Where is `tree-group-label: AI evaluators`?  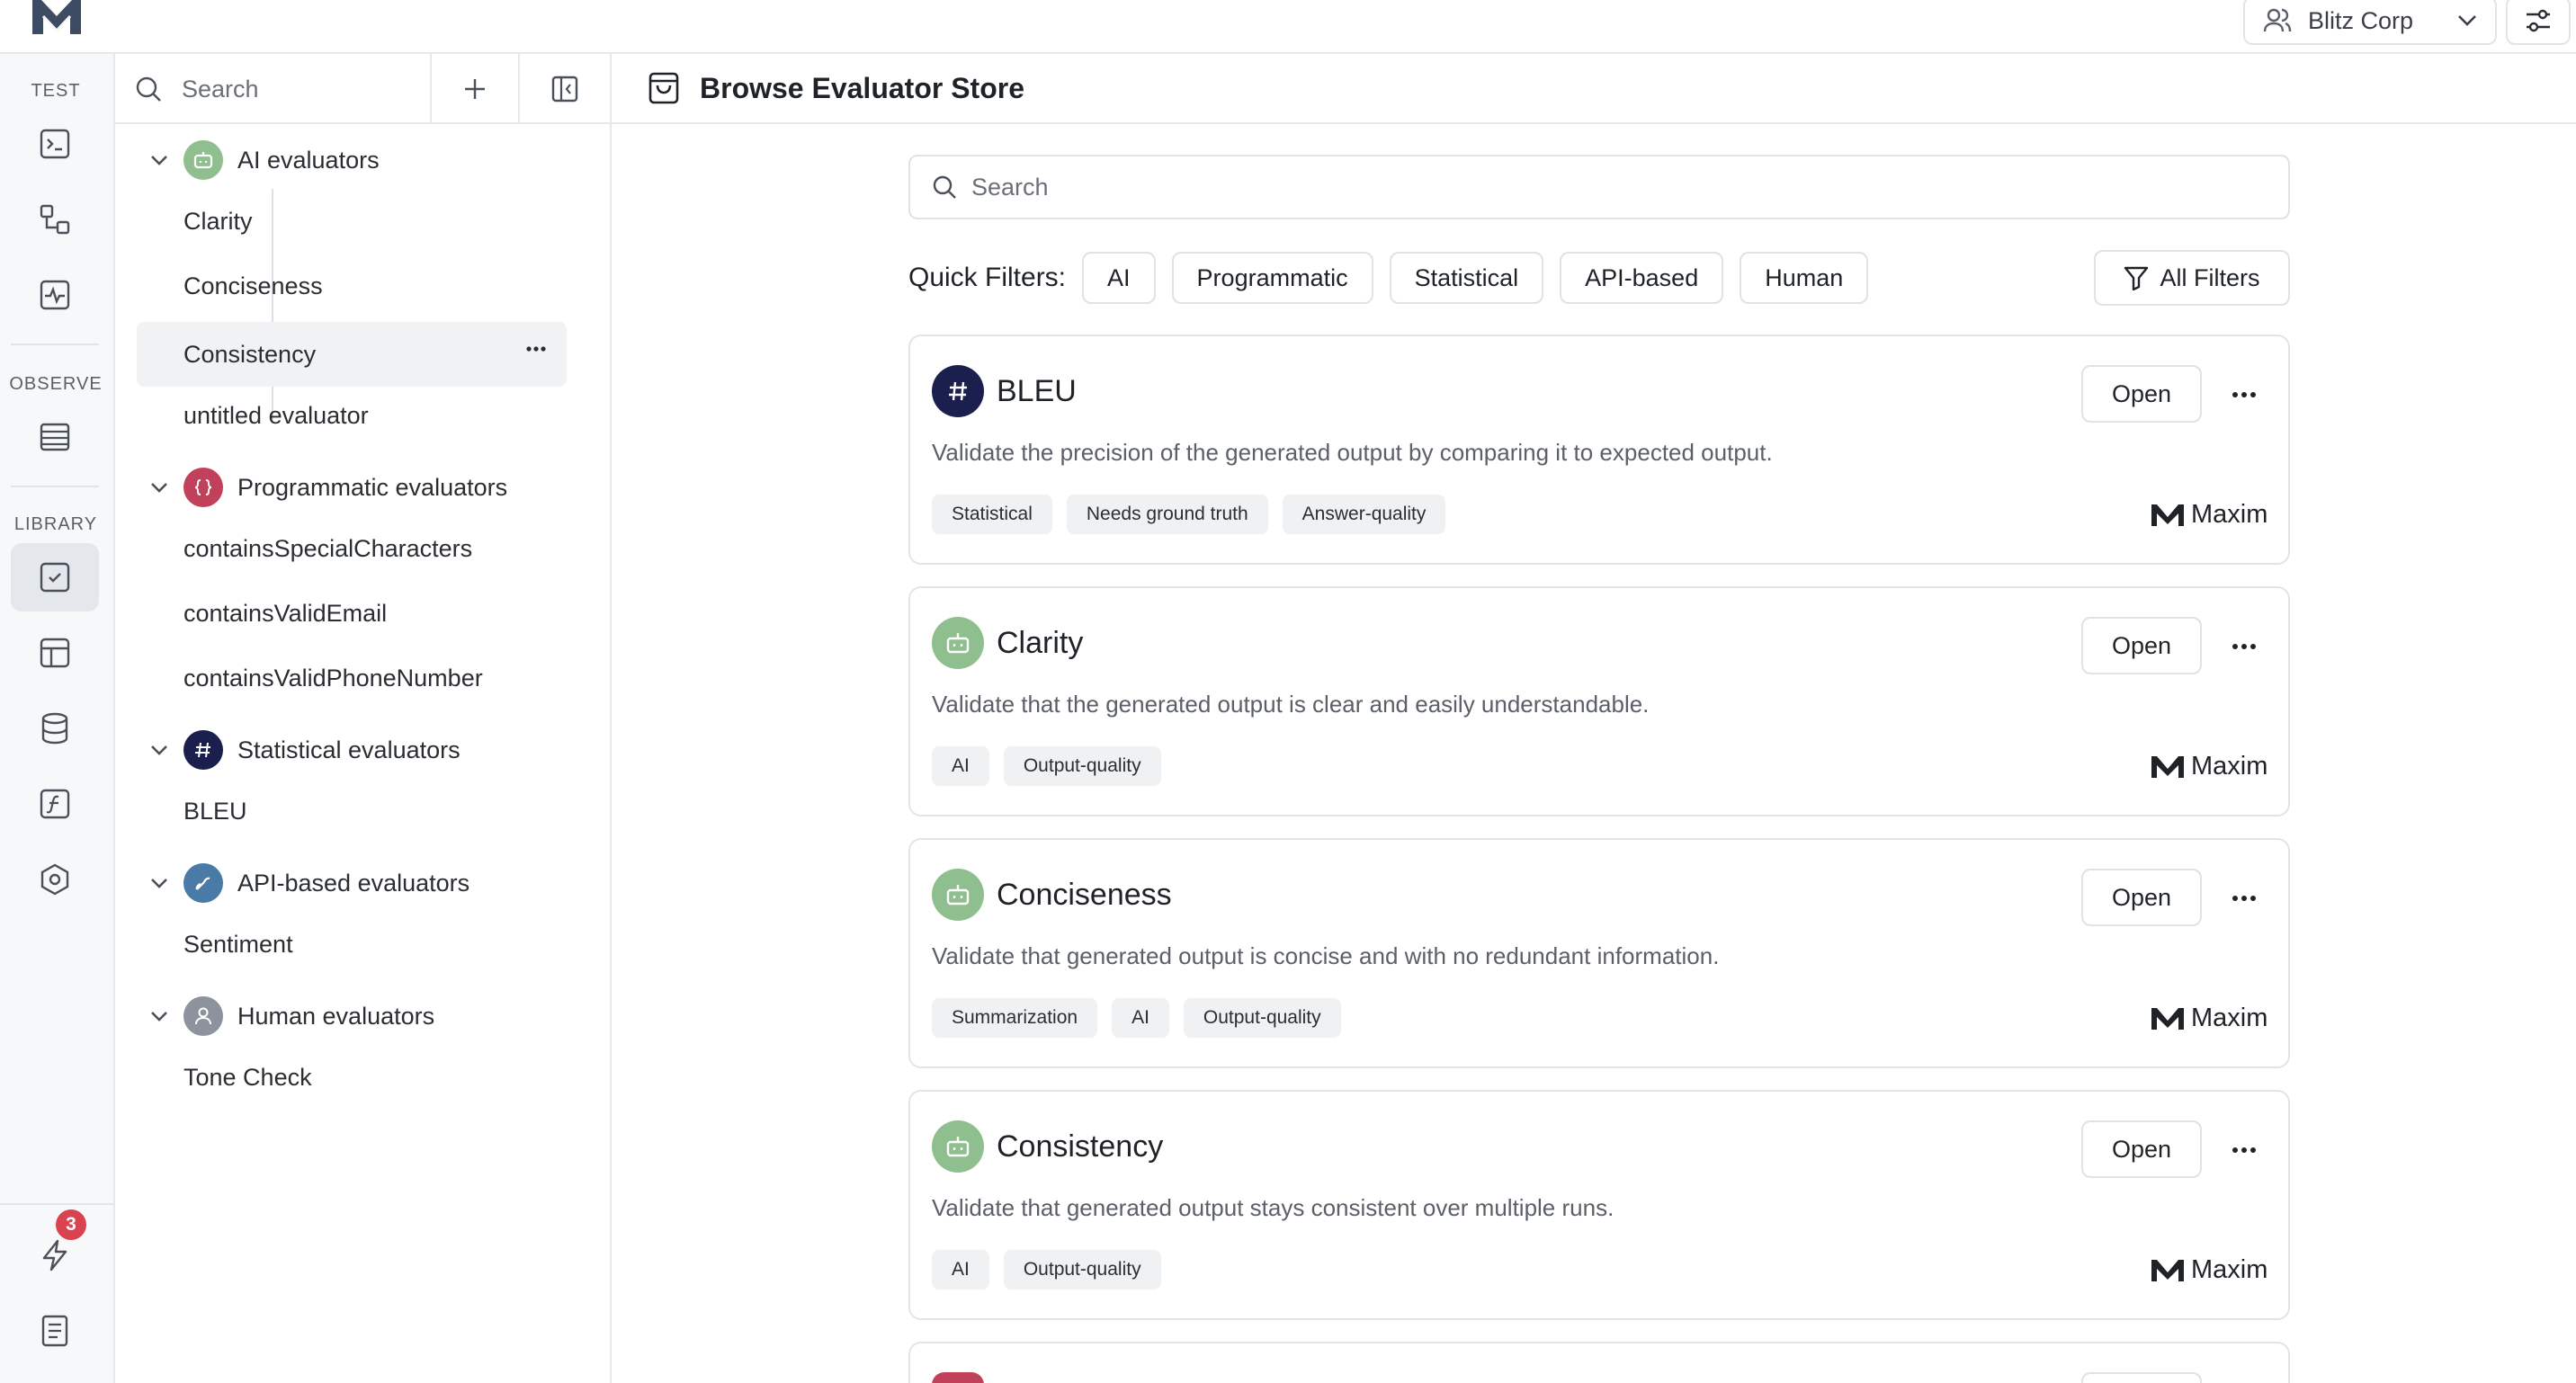
tree-group-label: AI evaluators is located at coordinates (308, 160).